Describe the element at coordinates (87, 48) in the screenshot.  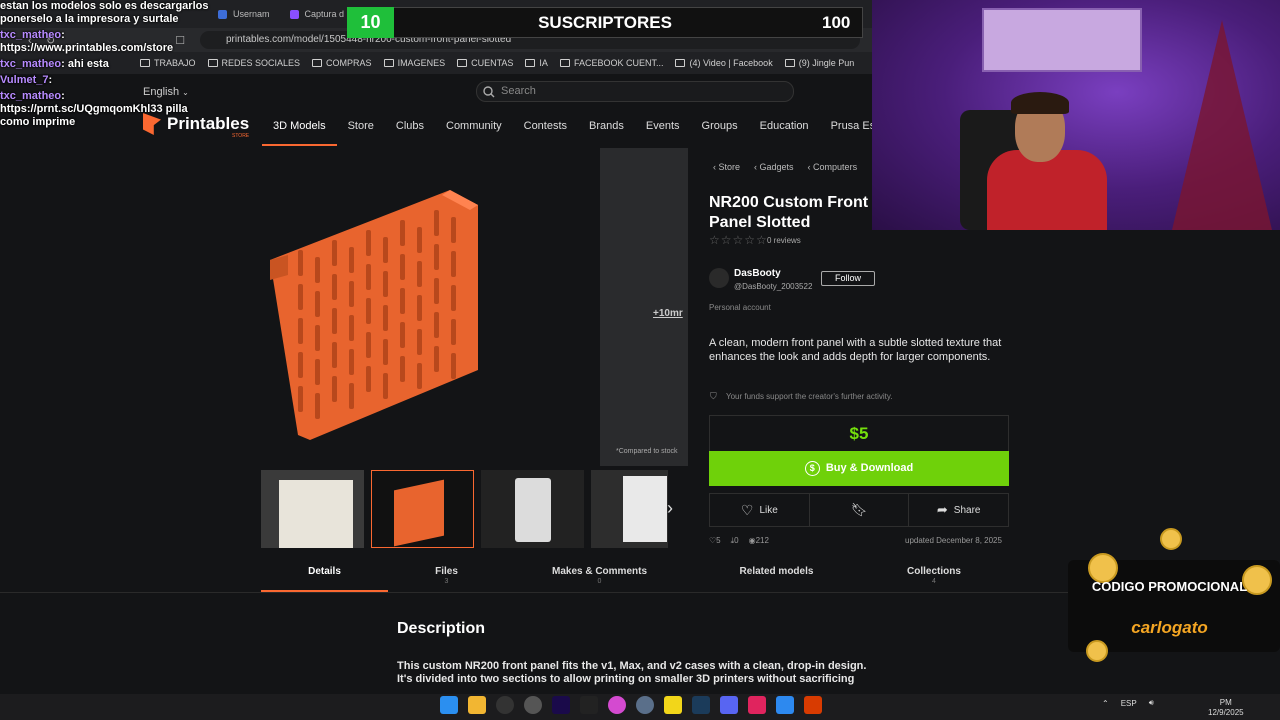
I see `chat-text: https://www.printables.com/store` at that location.